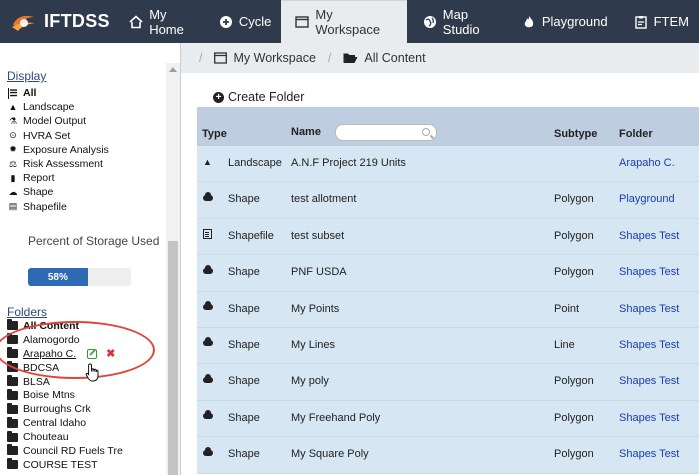 The width and height of the screenshot is (699, 475). What do you see at coordinates (27, 312) in the screenshot?
I see `folders-section-title: Folders` at bounding box center [27, 312].